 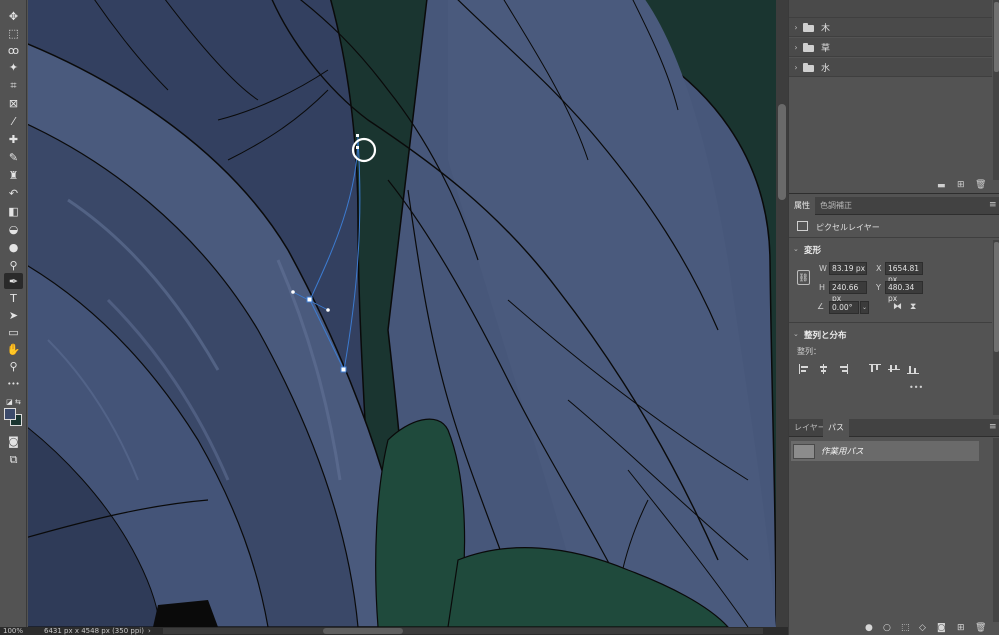 What do you see at coordinates (13, 366) in the screenshot?
I see `zoom-tool-icon: ⚲` at bounding box center [13, 366].